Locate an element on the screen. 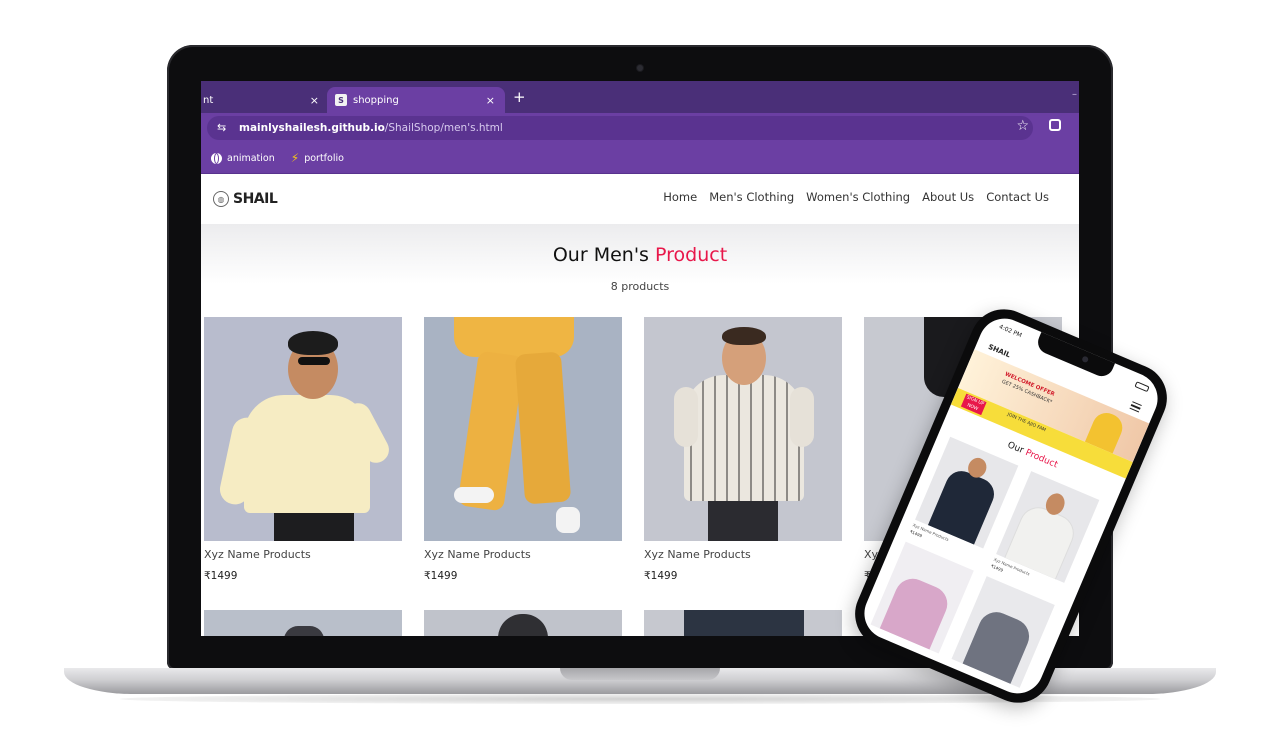  bookmark-label: animation is located at coordinates (251, 158).